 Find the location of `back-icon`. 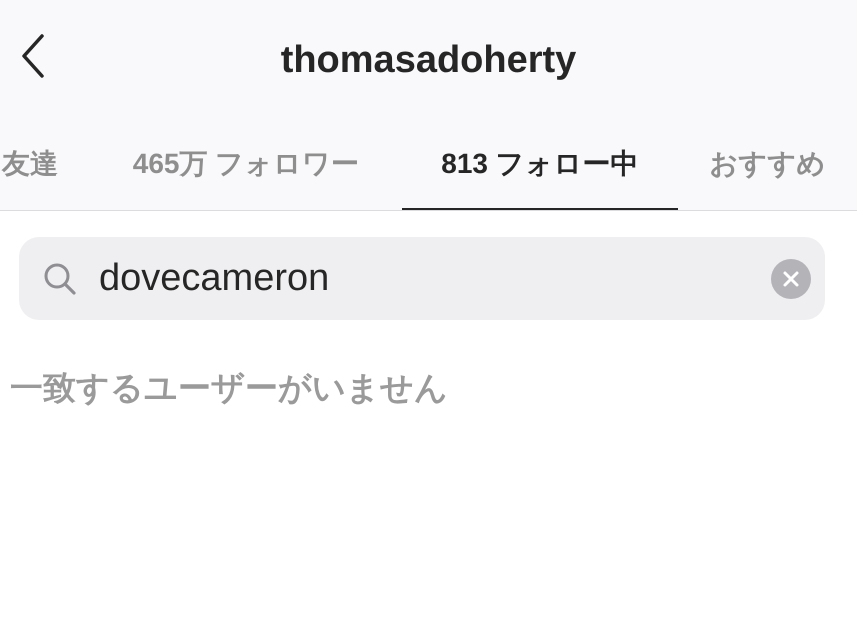

back-icon is located at coordinates (33, 56).